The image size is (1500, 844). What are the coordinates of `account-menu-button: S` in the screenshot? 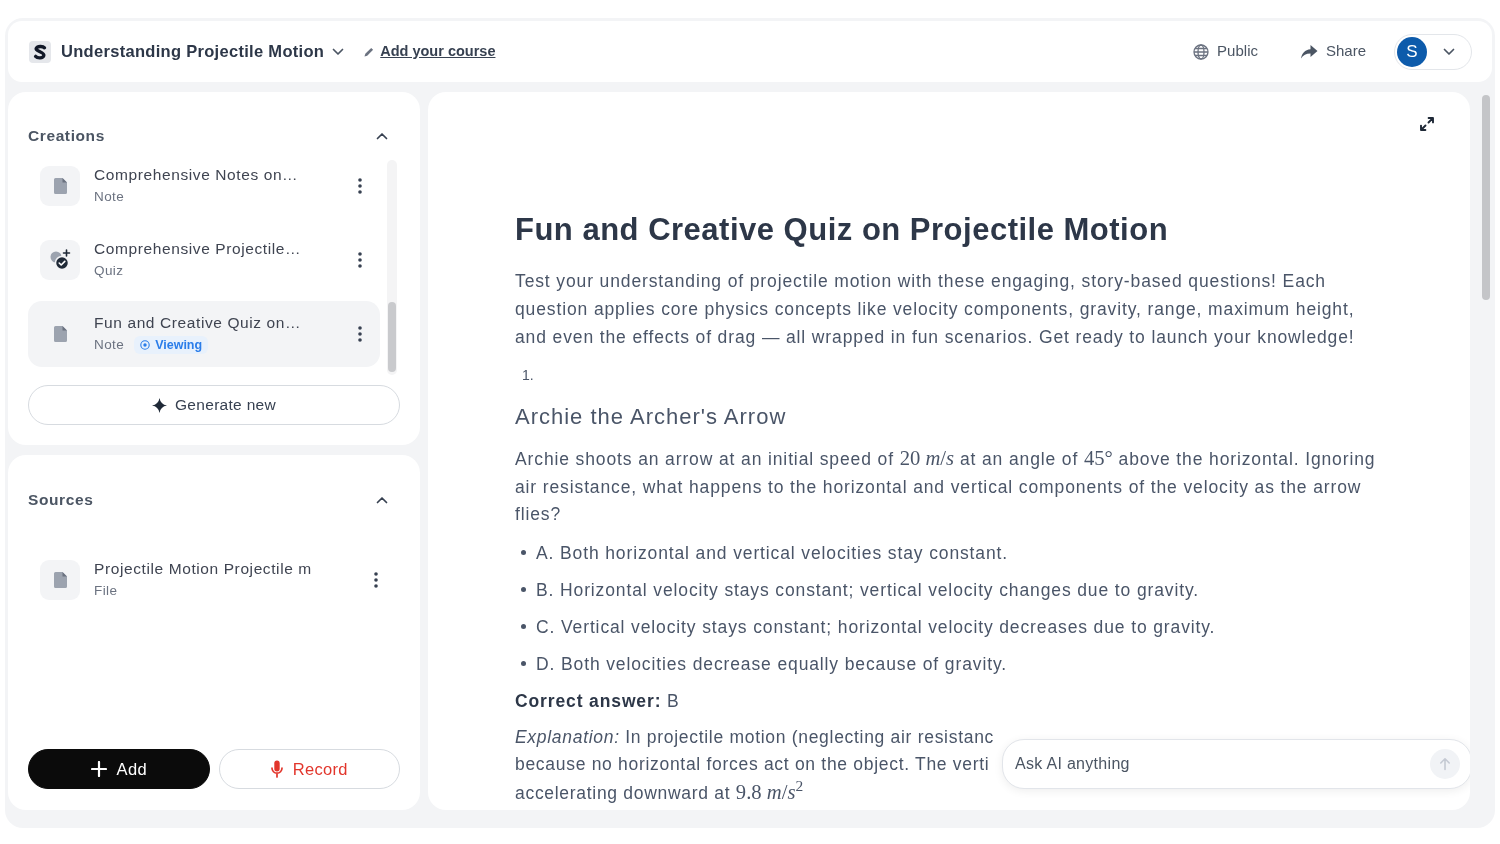 It's located at (1433, 51).